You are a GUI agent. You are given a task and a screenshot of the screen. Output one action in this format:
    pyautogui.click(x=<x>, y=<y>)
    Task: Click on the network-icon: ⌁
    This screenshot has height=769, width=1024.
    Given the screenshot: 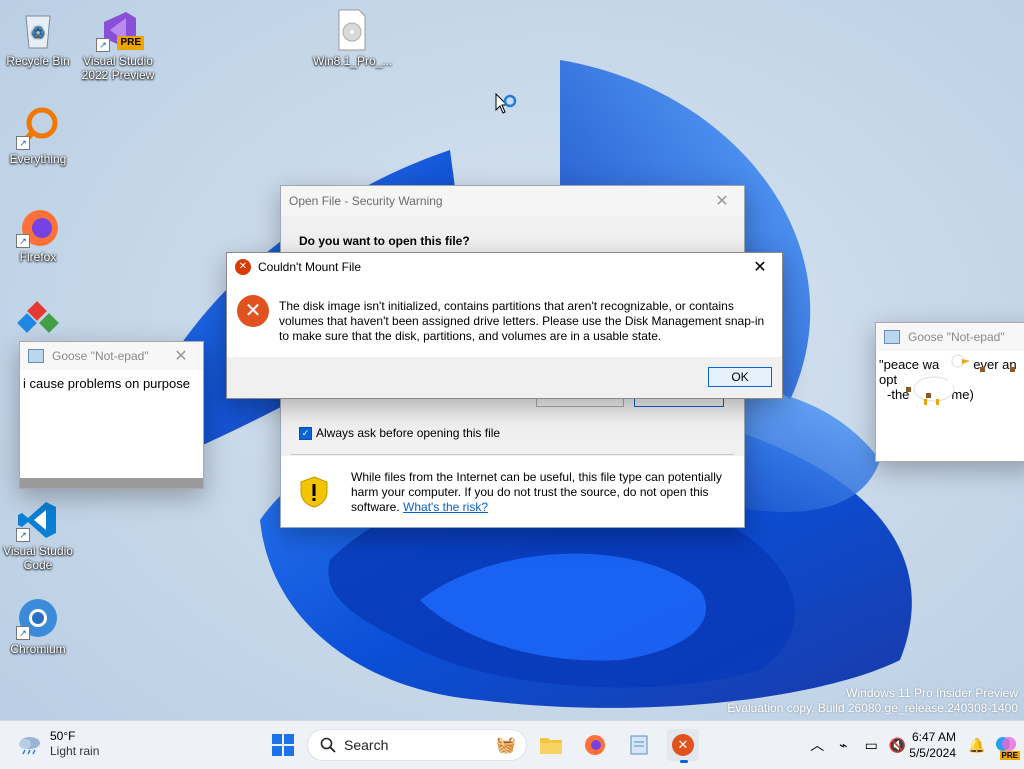 What is the action you would take?
    pyautogui.click(x=843, y=745)
    